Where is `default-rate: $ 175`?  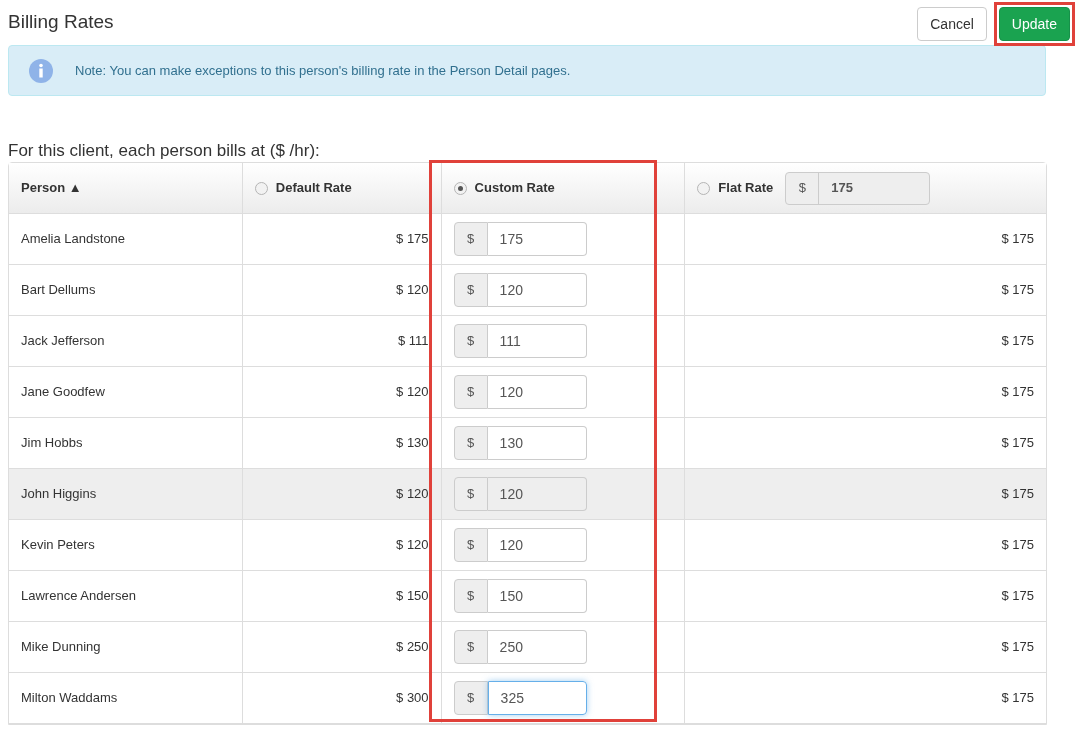
default-rate: $ 175 is located at coordinates (412, 239).